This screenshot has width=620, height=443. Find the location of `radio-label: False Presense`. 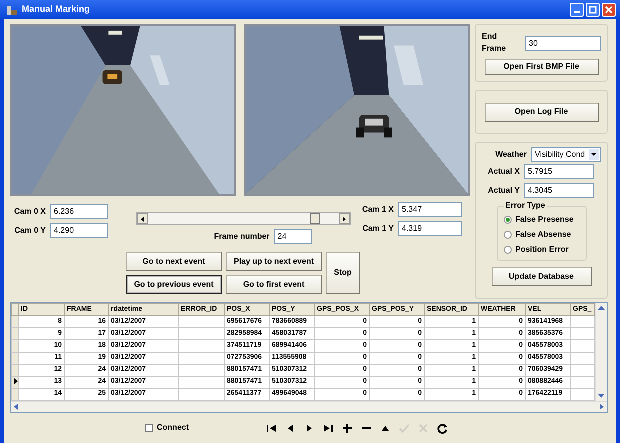

radio-label: False Presense is located at coordinates (545, 220).